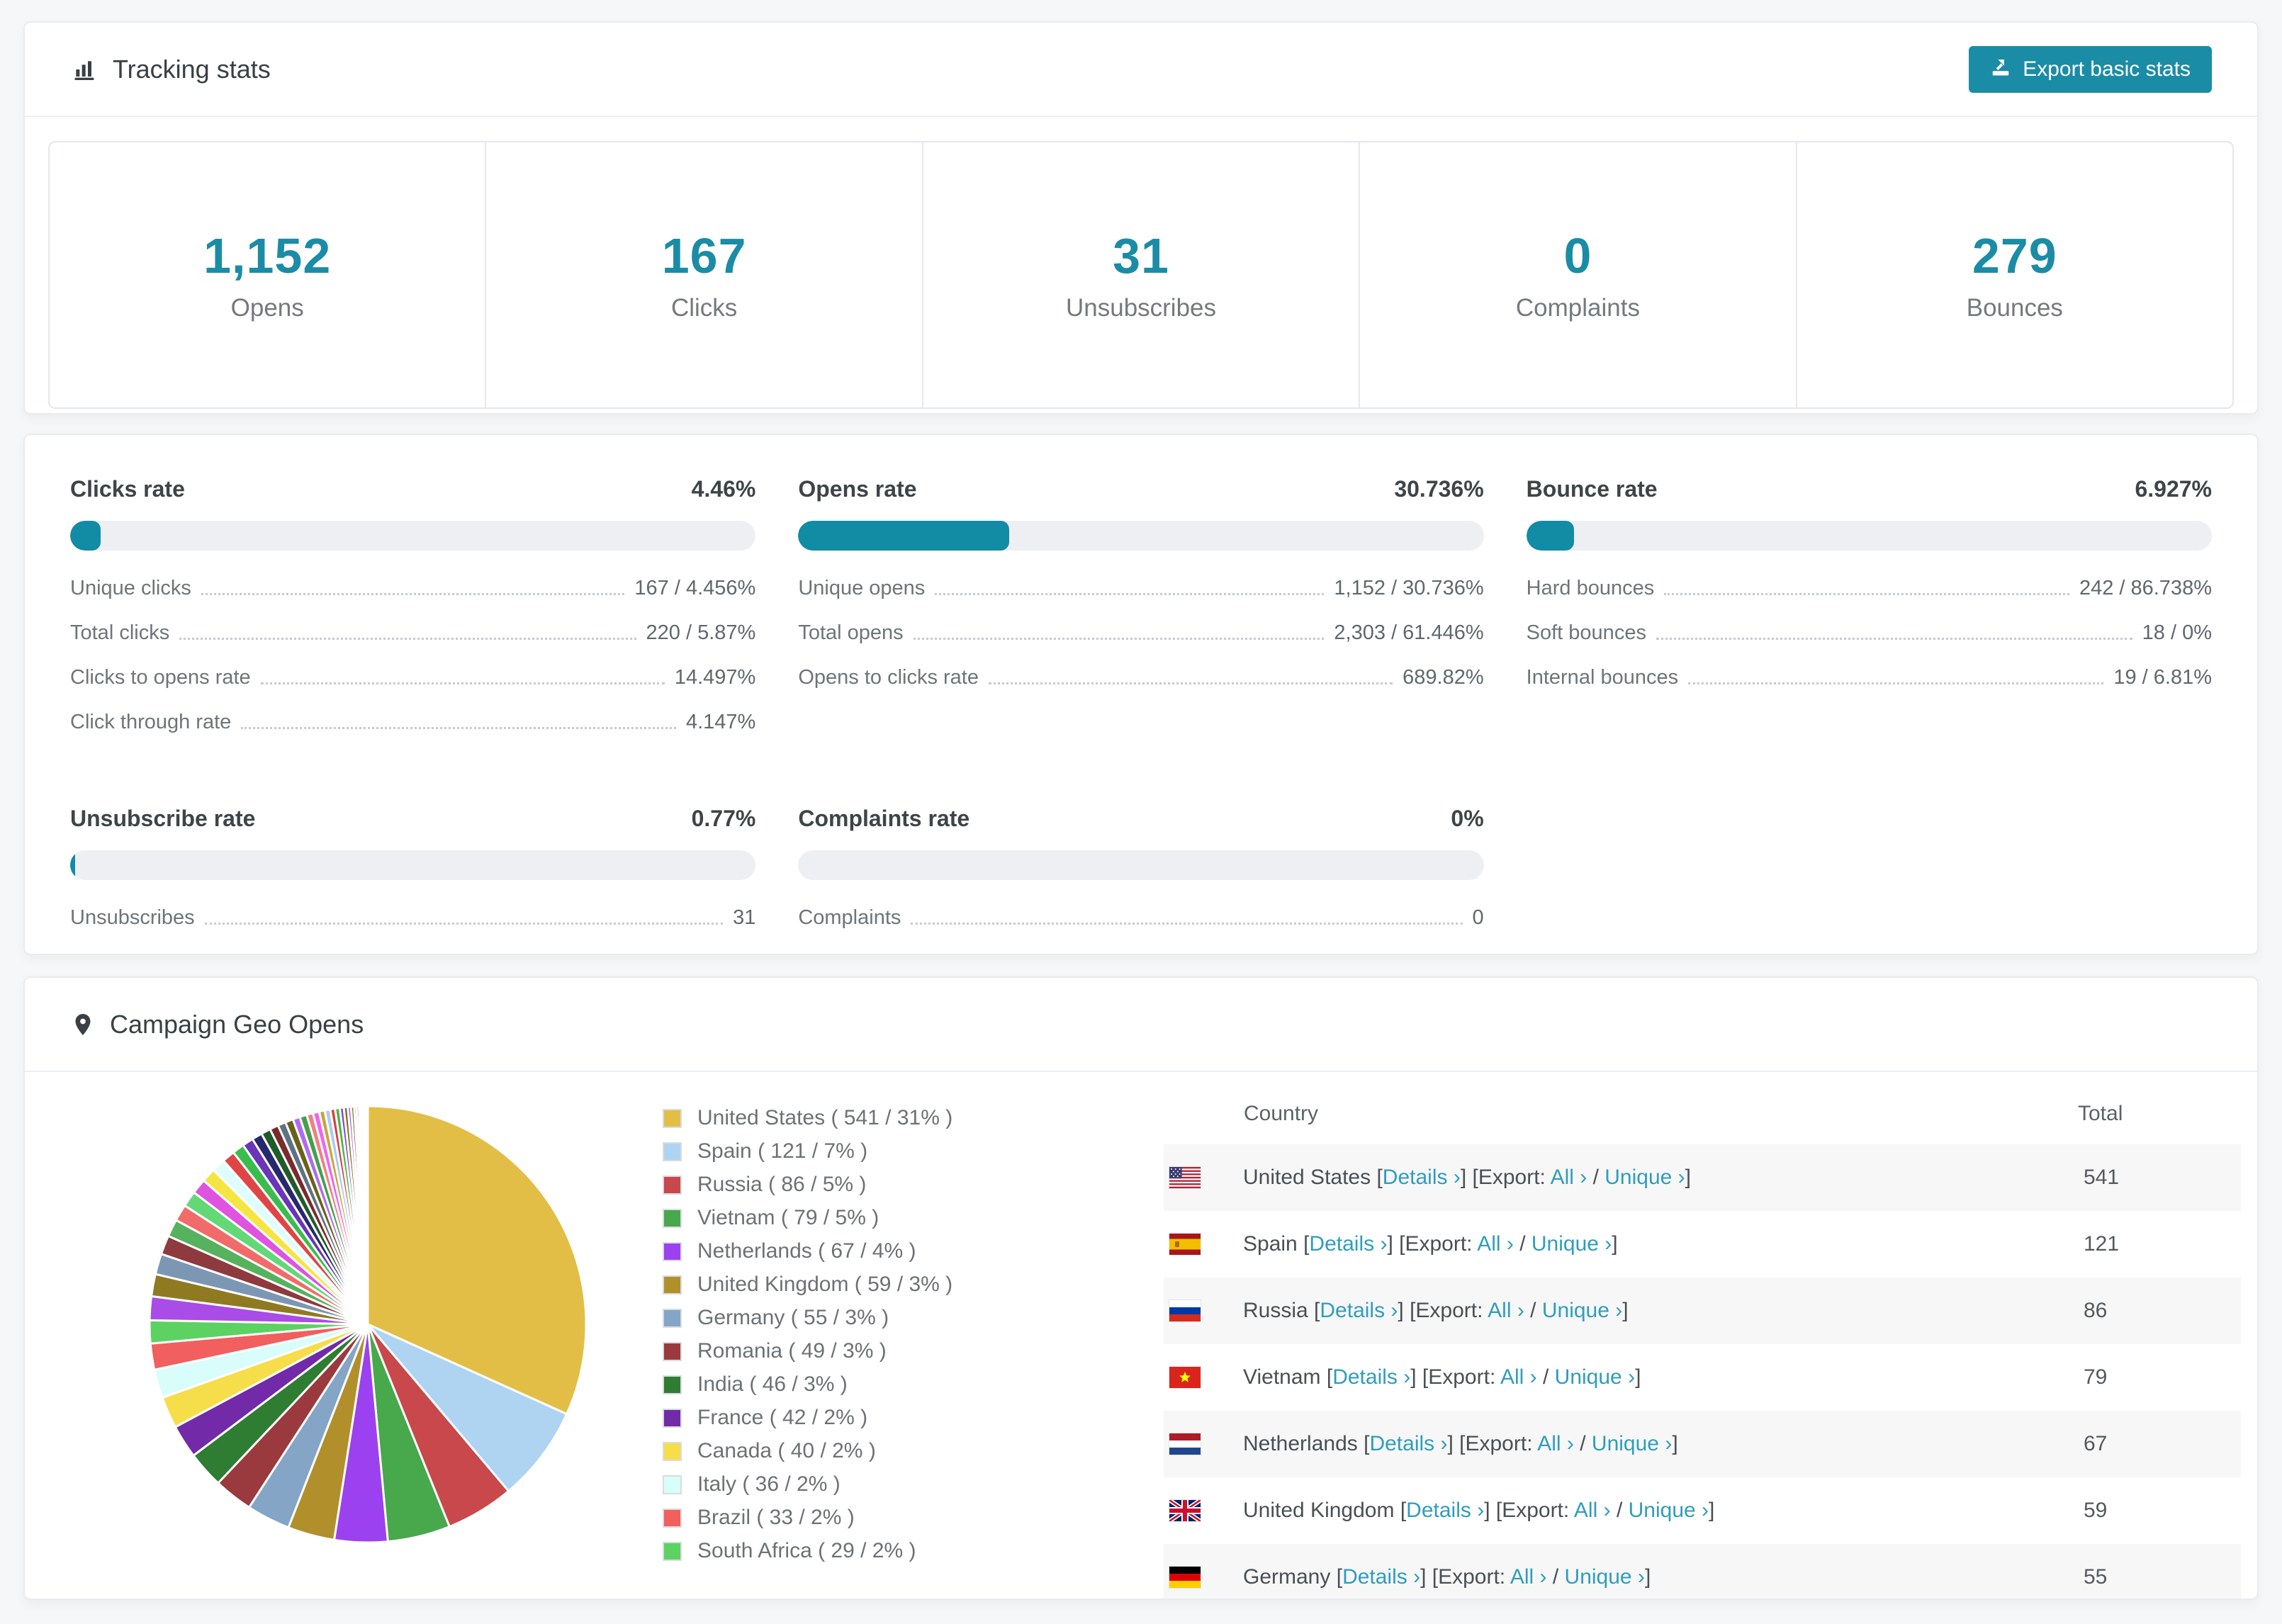  Describe the element at coordinates (807, 1185) in the screenshot. I see `legend-item-russia: Russia ( 86 / 5% )` at that location.